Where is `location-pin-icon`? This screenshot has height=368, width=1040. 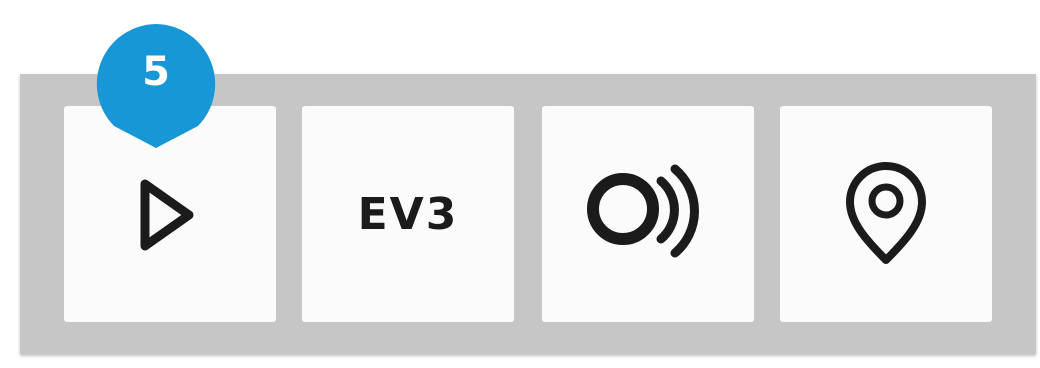
location-pin-icon is located at coordinates (886, 214).